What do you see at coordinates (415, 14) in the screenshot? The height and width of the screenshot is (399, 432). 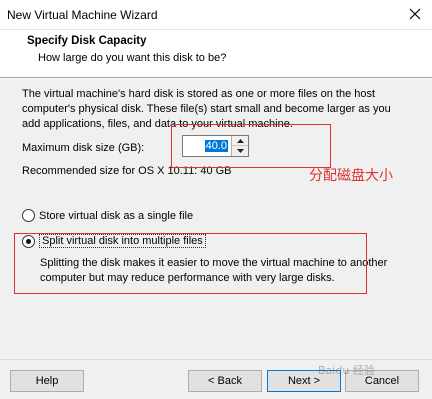 I see `close-icon` at bounding box center [415, 14].